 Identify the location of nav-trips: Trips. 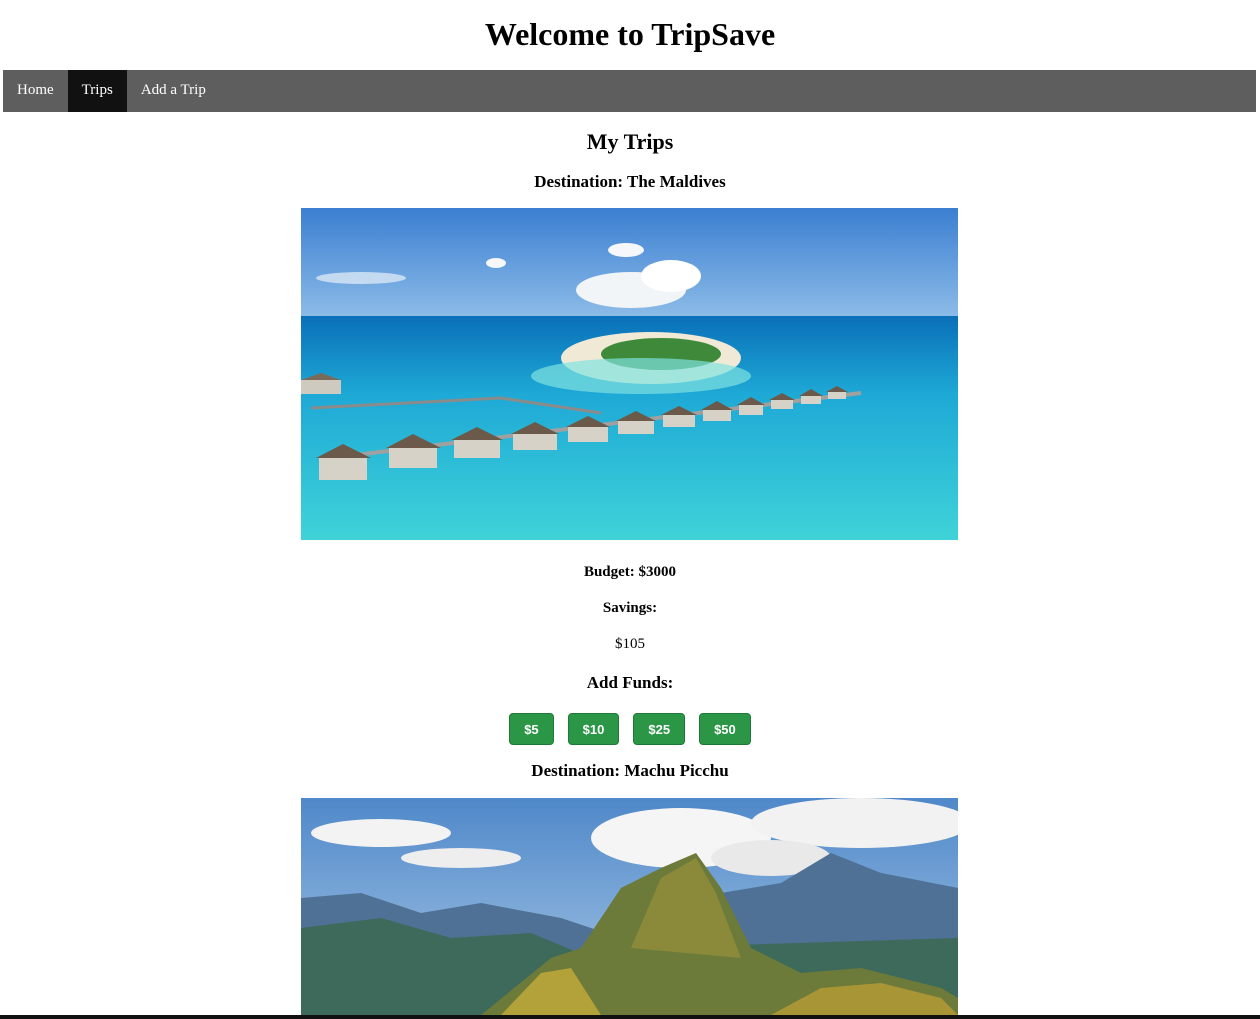
(97, 91).